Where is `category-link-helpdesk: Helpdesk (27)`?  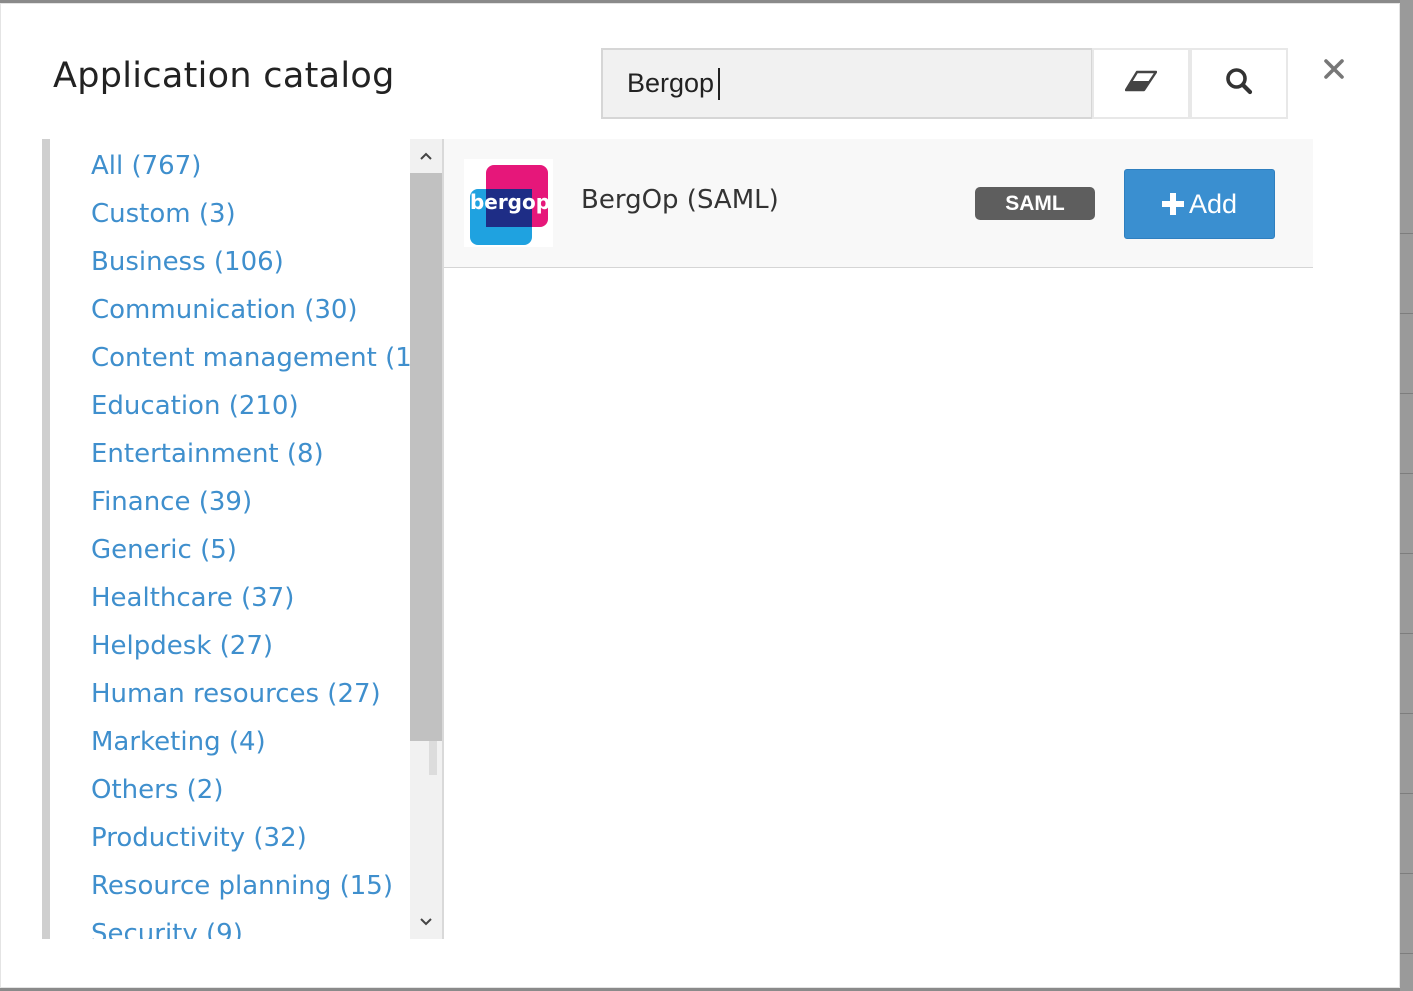 category-link-helpdesk: Helpdesk (27) is located at coordinates (264, 648).